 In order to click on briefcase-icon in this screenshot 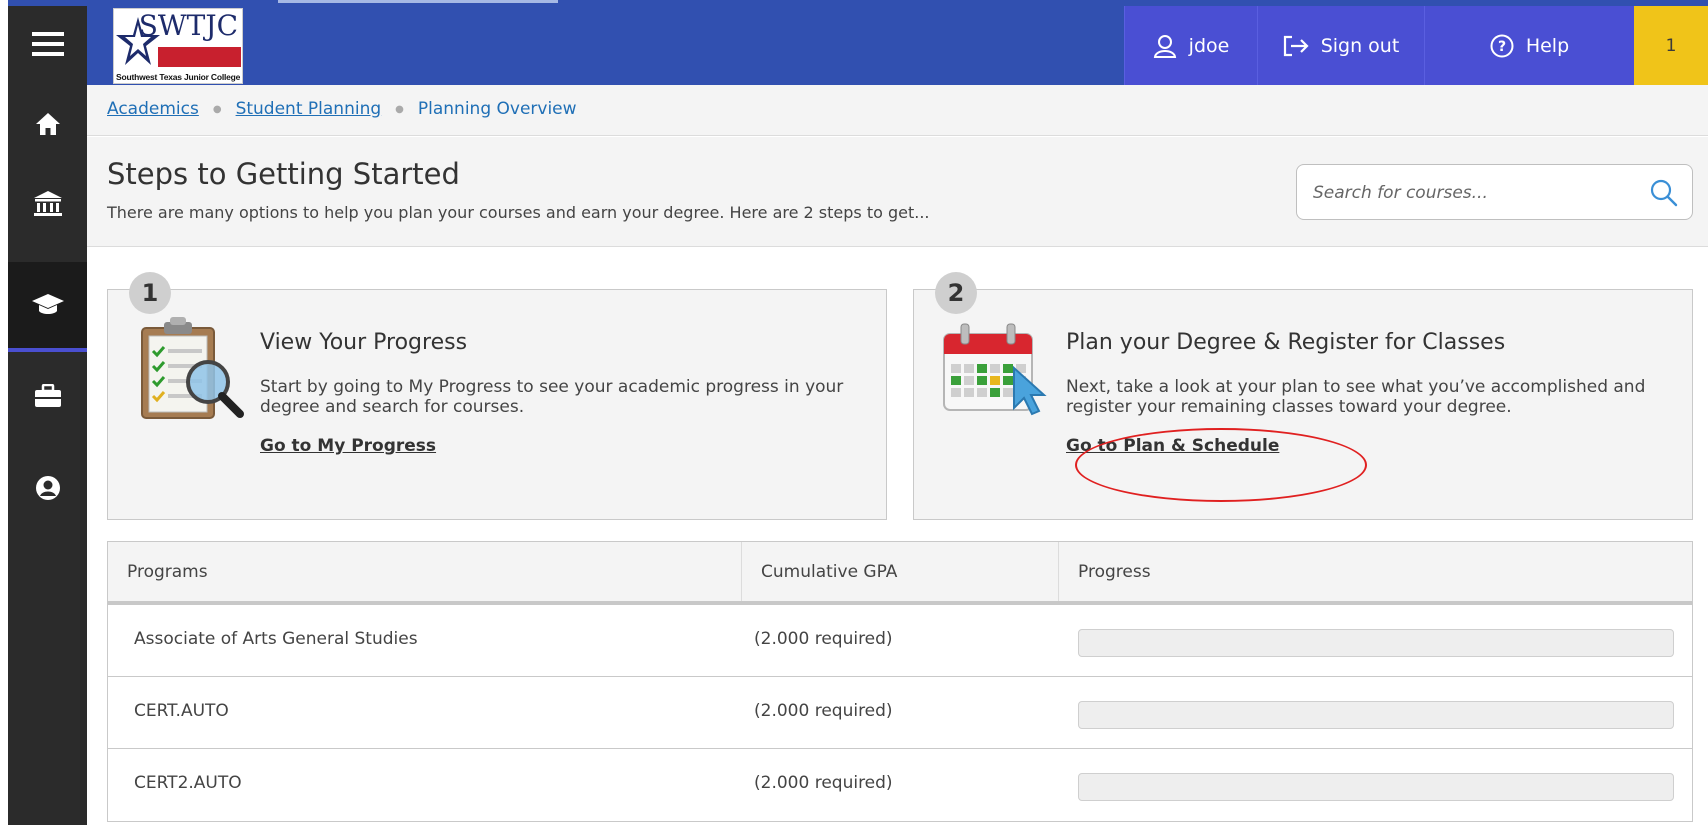, I will do `click(47, 395)`.